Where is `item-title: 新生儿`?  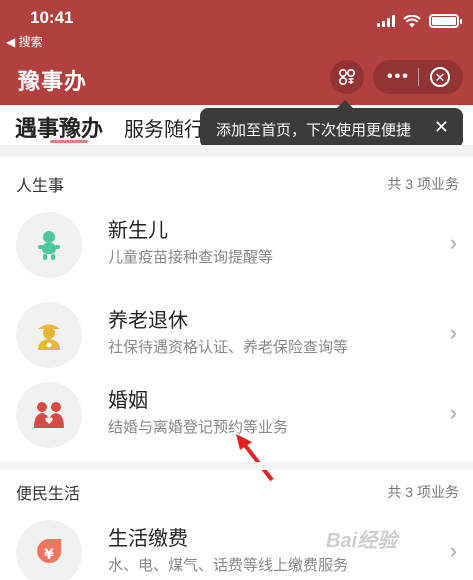
item-title: 新生儿 is located at coordinates (138, 231).